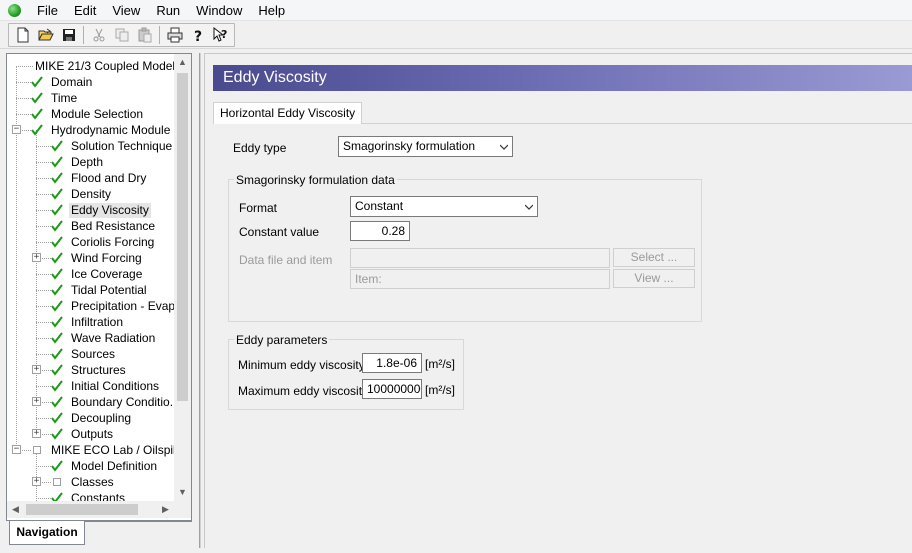  What do you see at coordinates (22, 35) in the screenshot?
I see `new-file-icon` at bounding box center [22, 35].